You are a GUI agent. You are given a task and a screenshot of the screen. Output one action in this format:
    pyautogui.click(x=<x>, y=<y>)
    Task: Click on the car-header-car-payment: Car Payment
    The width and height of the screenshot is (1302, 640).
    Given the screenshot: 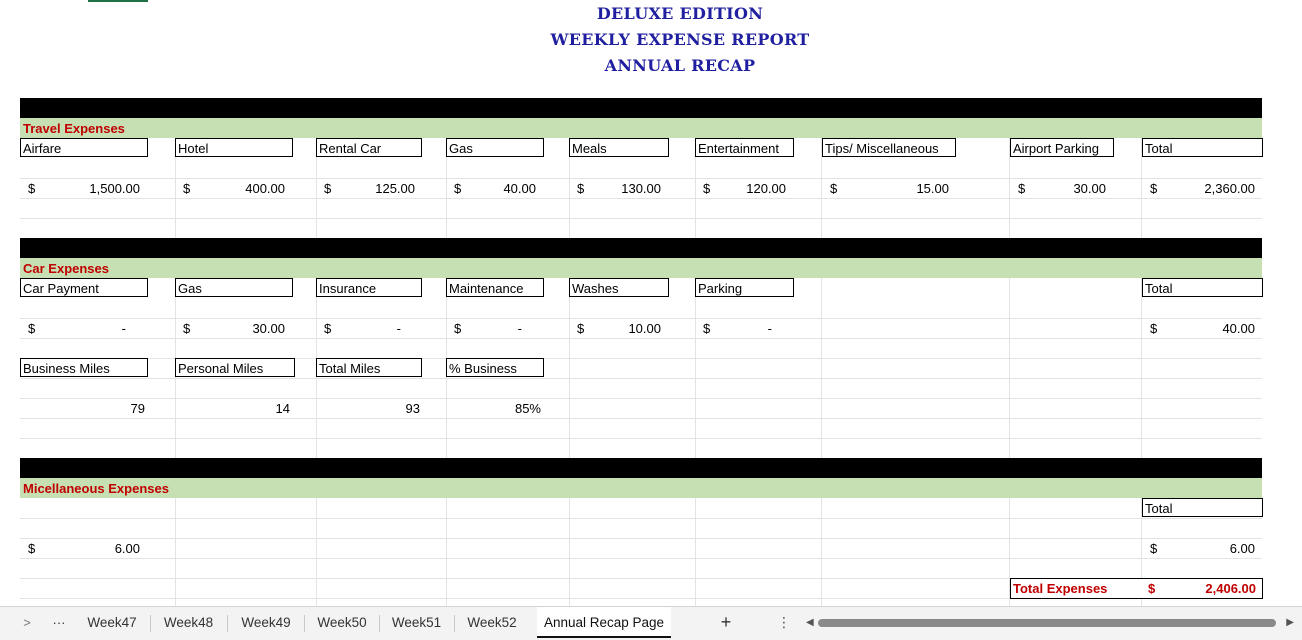 What is the action you would take?
    pyautogui.click(x=84, y=287)
    